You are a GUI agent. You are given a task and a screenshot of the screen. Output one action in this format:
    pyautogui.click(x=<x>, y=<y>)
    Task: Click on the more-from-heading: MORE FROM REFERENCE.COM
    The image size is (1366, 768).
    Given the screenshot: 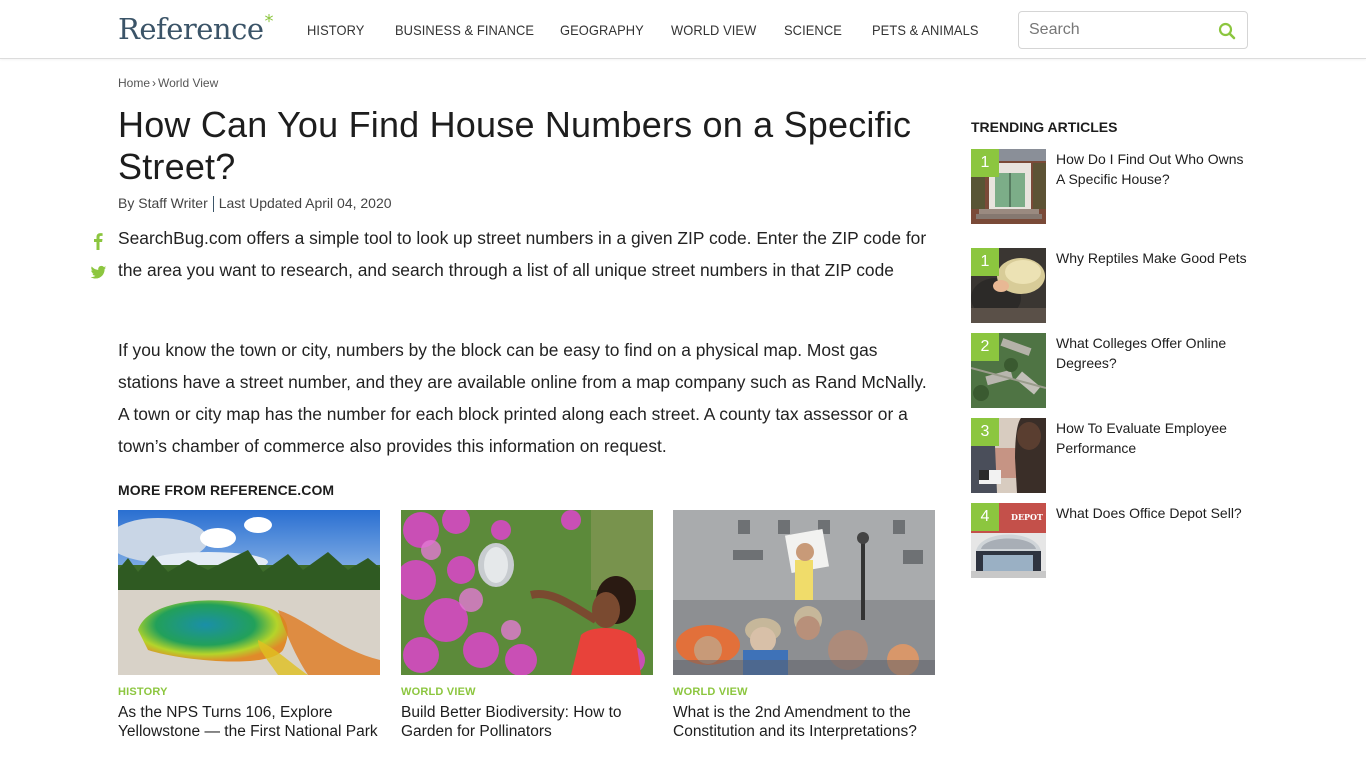 What is the action you would take?
    pyautogui.click(x=226, y=490)
    